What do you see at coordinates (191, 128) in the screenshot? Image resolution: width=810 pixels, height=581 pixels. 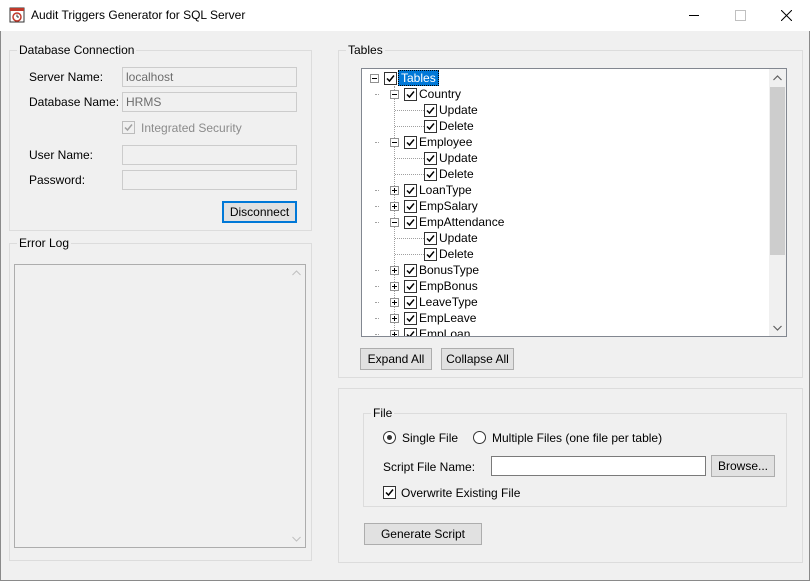 I see `integrated-security-label: Integrated Security` at bounding box center [191, 128].